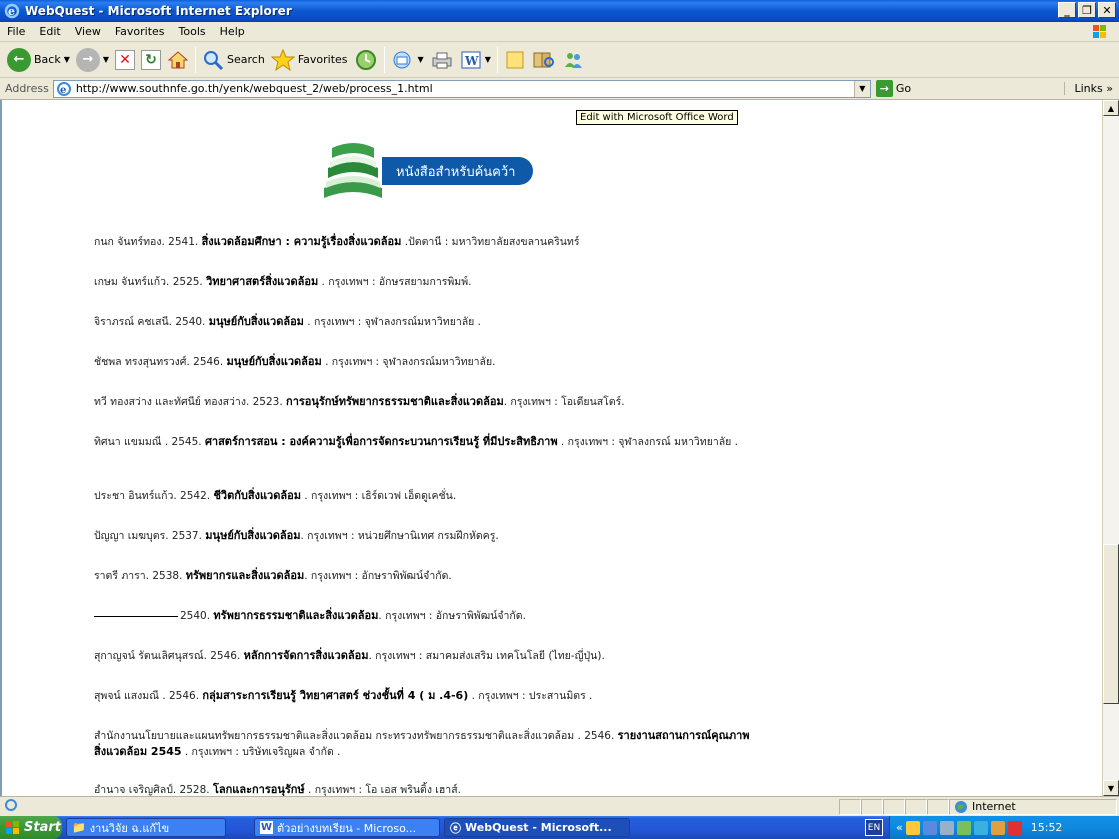 Image resolution: width=1119 pixels, height=839 pixels. I want to click on windows-logo-icon, so click(12, 827).